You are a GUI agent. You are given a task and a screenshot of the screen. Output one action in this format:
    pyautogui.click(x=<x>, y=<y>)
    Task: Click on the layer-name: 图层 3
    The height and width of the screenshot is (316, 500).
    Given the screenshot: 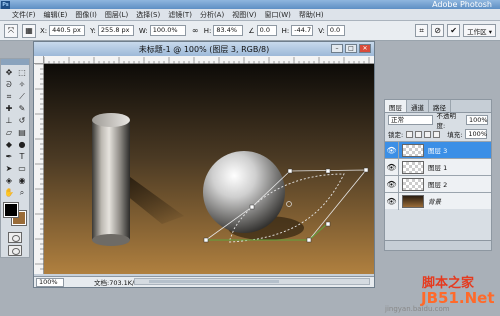 What is the action you would take?
    pyautogui.click(x=438, y=151)
    